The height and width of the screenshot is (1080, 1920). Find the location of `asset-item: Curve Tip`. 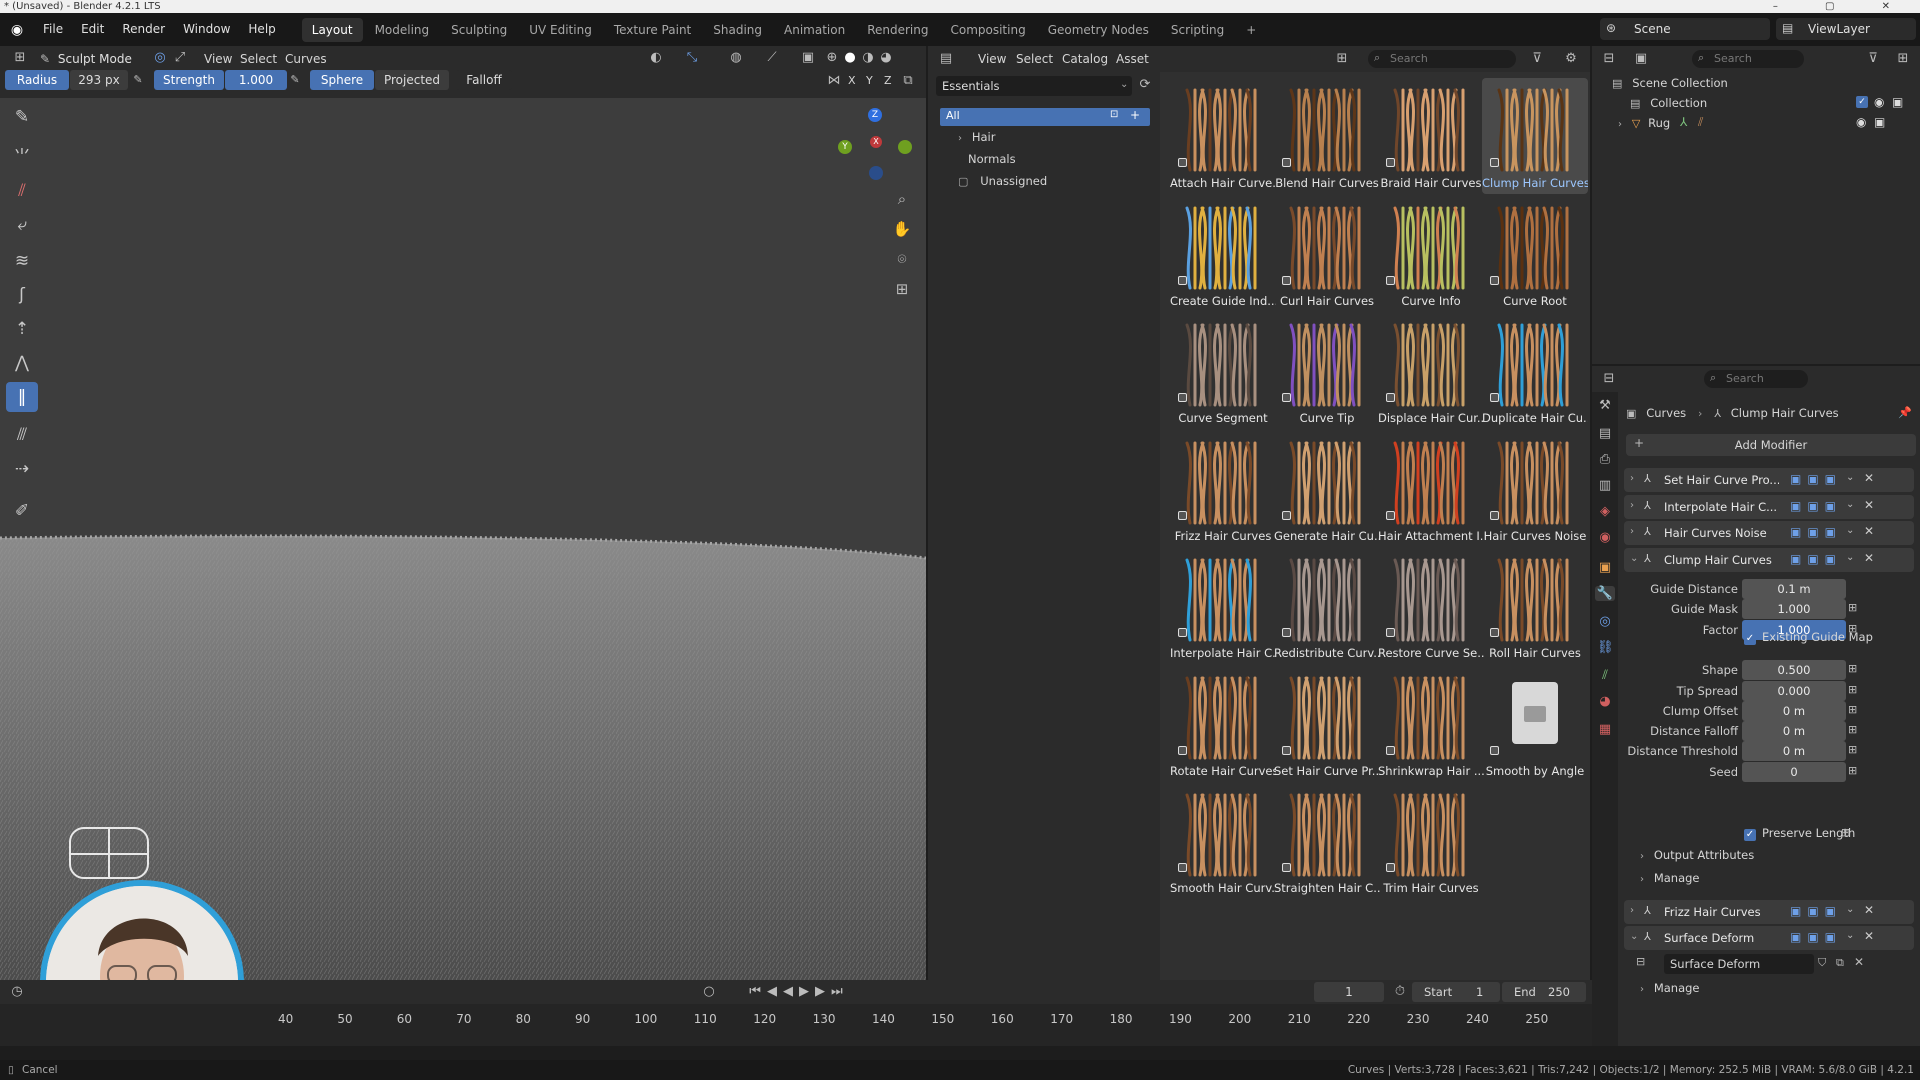

asset-item: Curve Tip is located at coordinates (1327, 371).